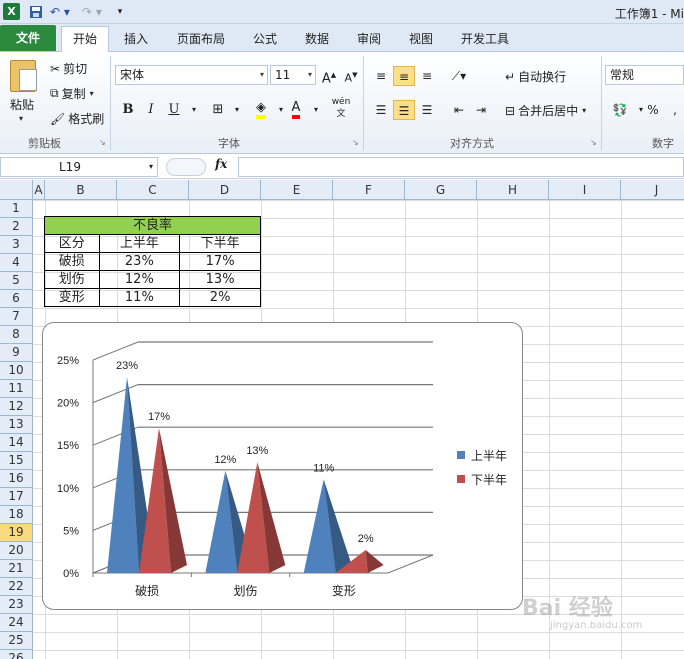 This screenshot has height=659, width=684. Describe the element at coordinates (151, 110) in the screenshot. I see `italic-button: I` at that location.